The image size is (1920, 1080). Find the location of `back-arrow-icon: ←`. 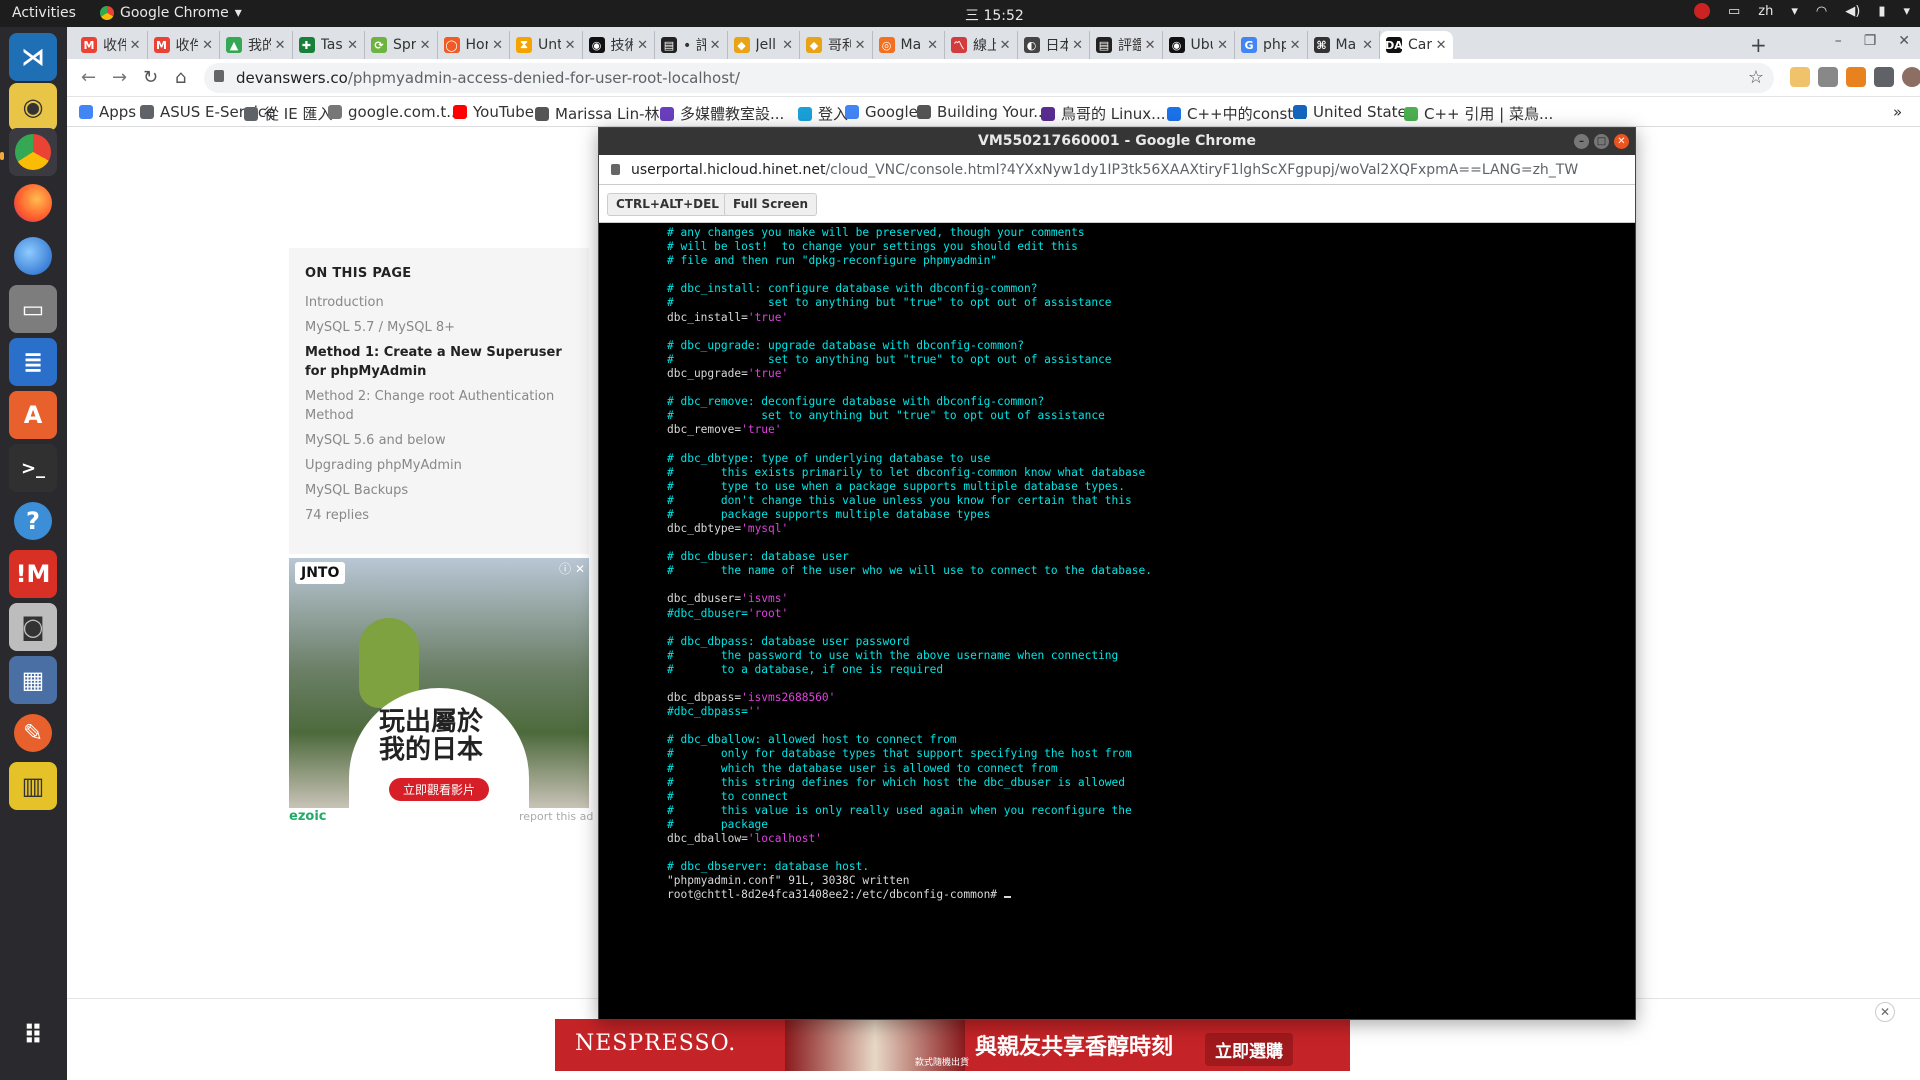

back-arrow-icon: ← is located at coordinates (88, 77).